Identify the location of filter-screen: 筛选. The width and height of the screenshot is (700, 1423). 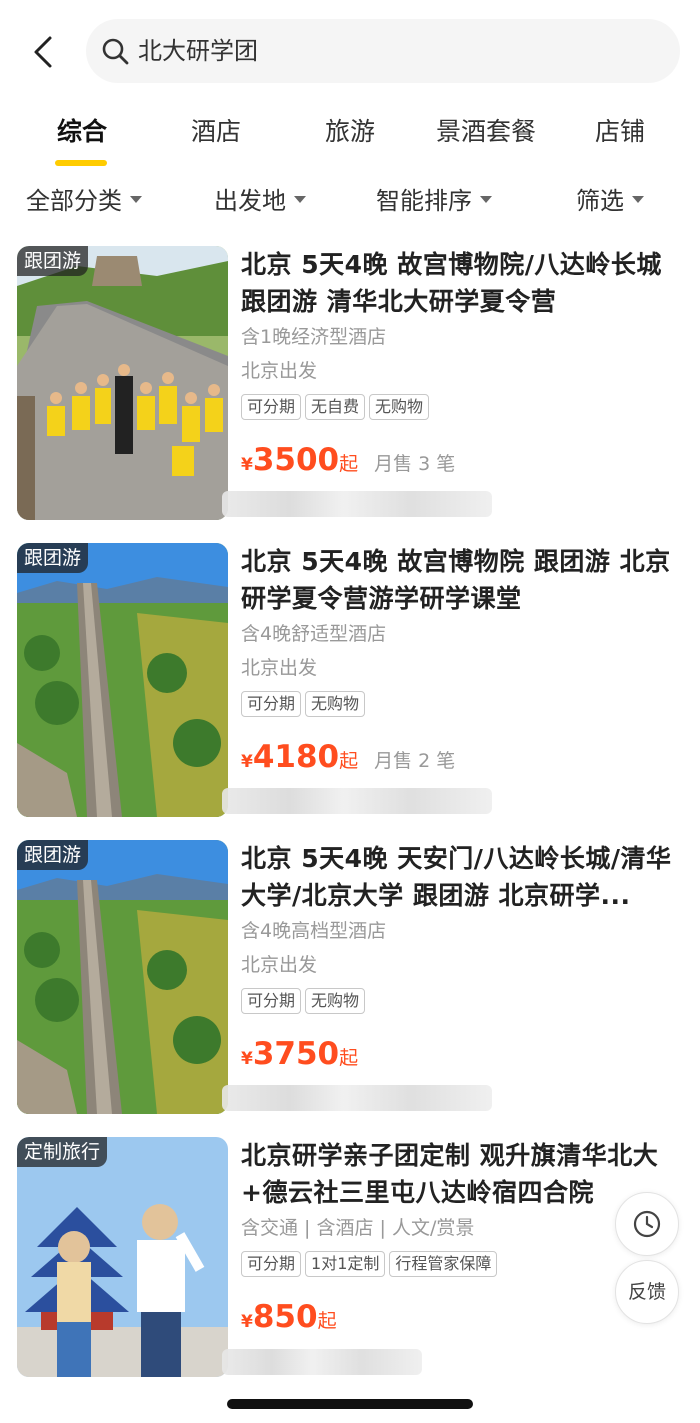
(610, 201).